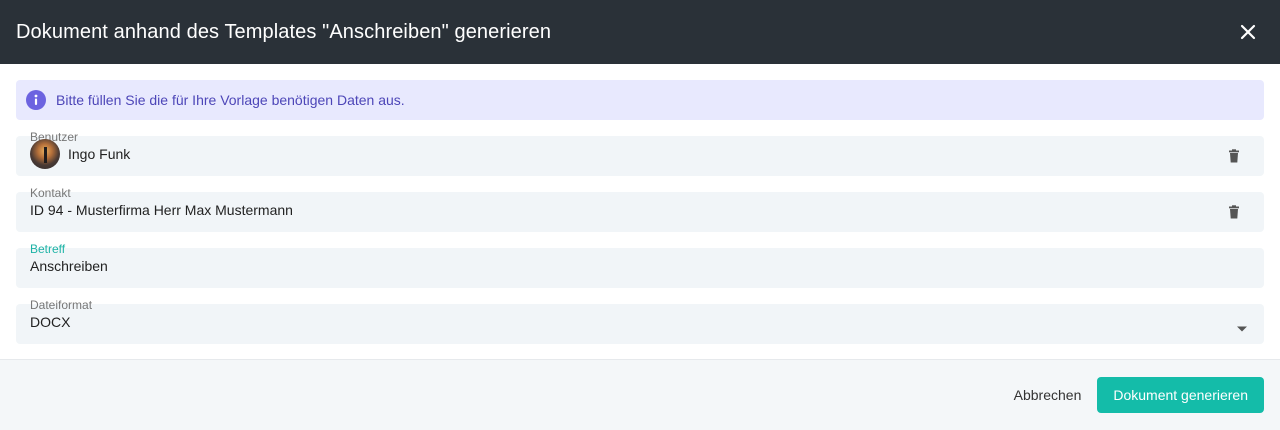 The width and height of the screenshot is (1280, 430). What do you see at coordinates (640, 153) in the screenshot?
I see `user-field: Benutzer Ingo Funk` at bounding box center [640, 153].